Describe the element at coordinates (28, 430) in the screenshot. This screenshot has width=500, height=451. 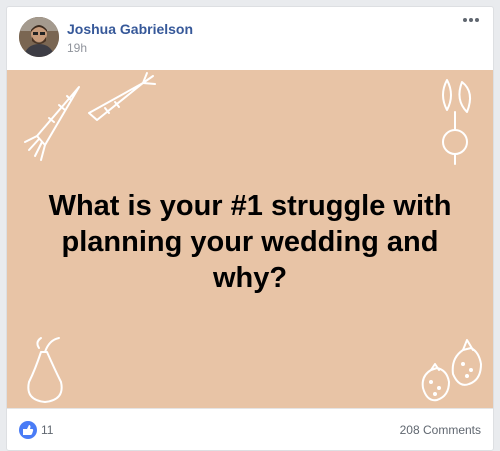
I see `thumbs-up-icon` at that location.